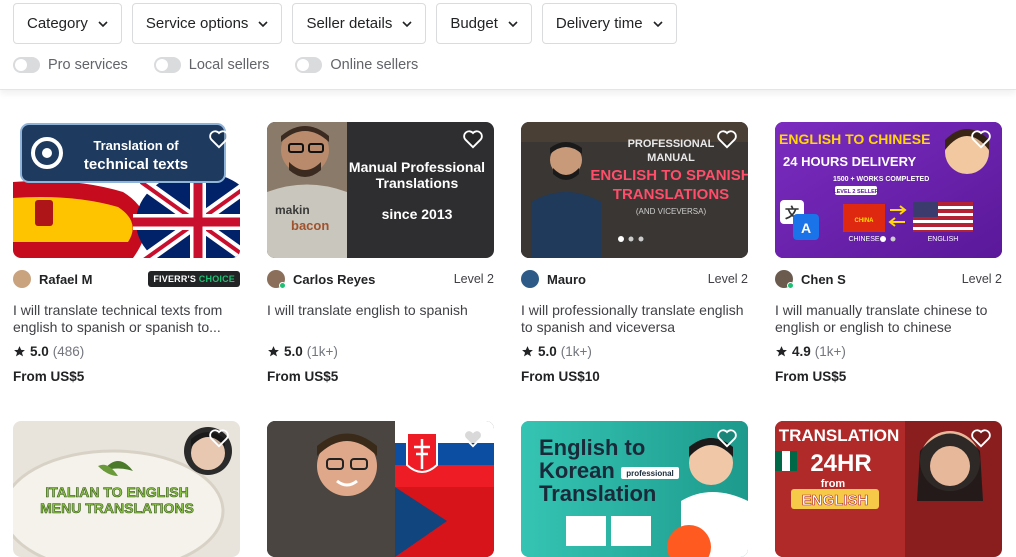 This screenshot has height=557, width=1016. Describe the element at coordinates (374, 65) in the screenshot. I see `toggle-label: Online sellers` at that location.